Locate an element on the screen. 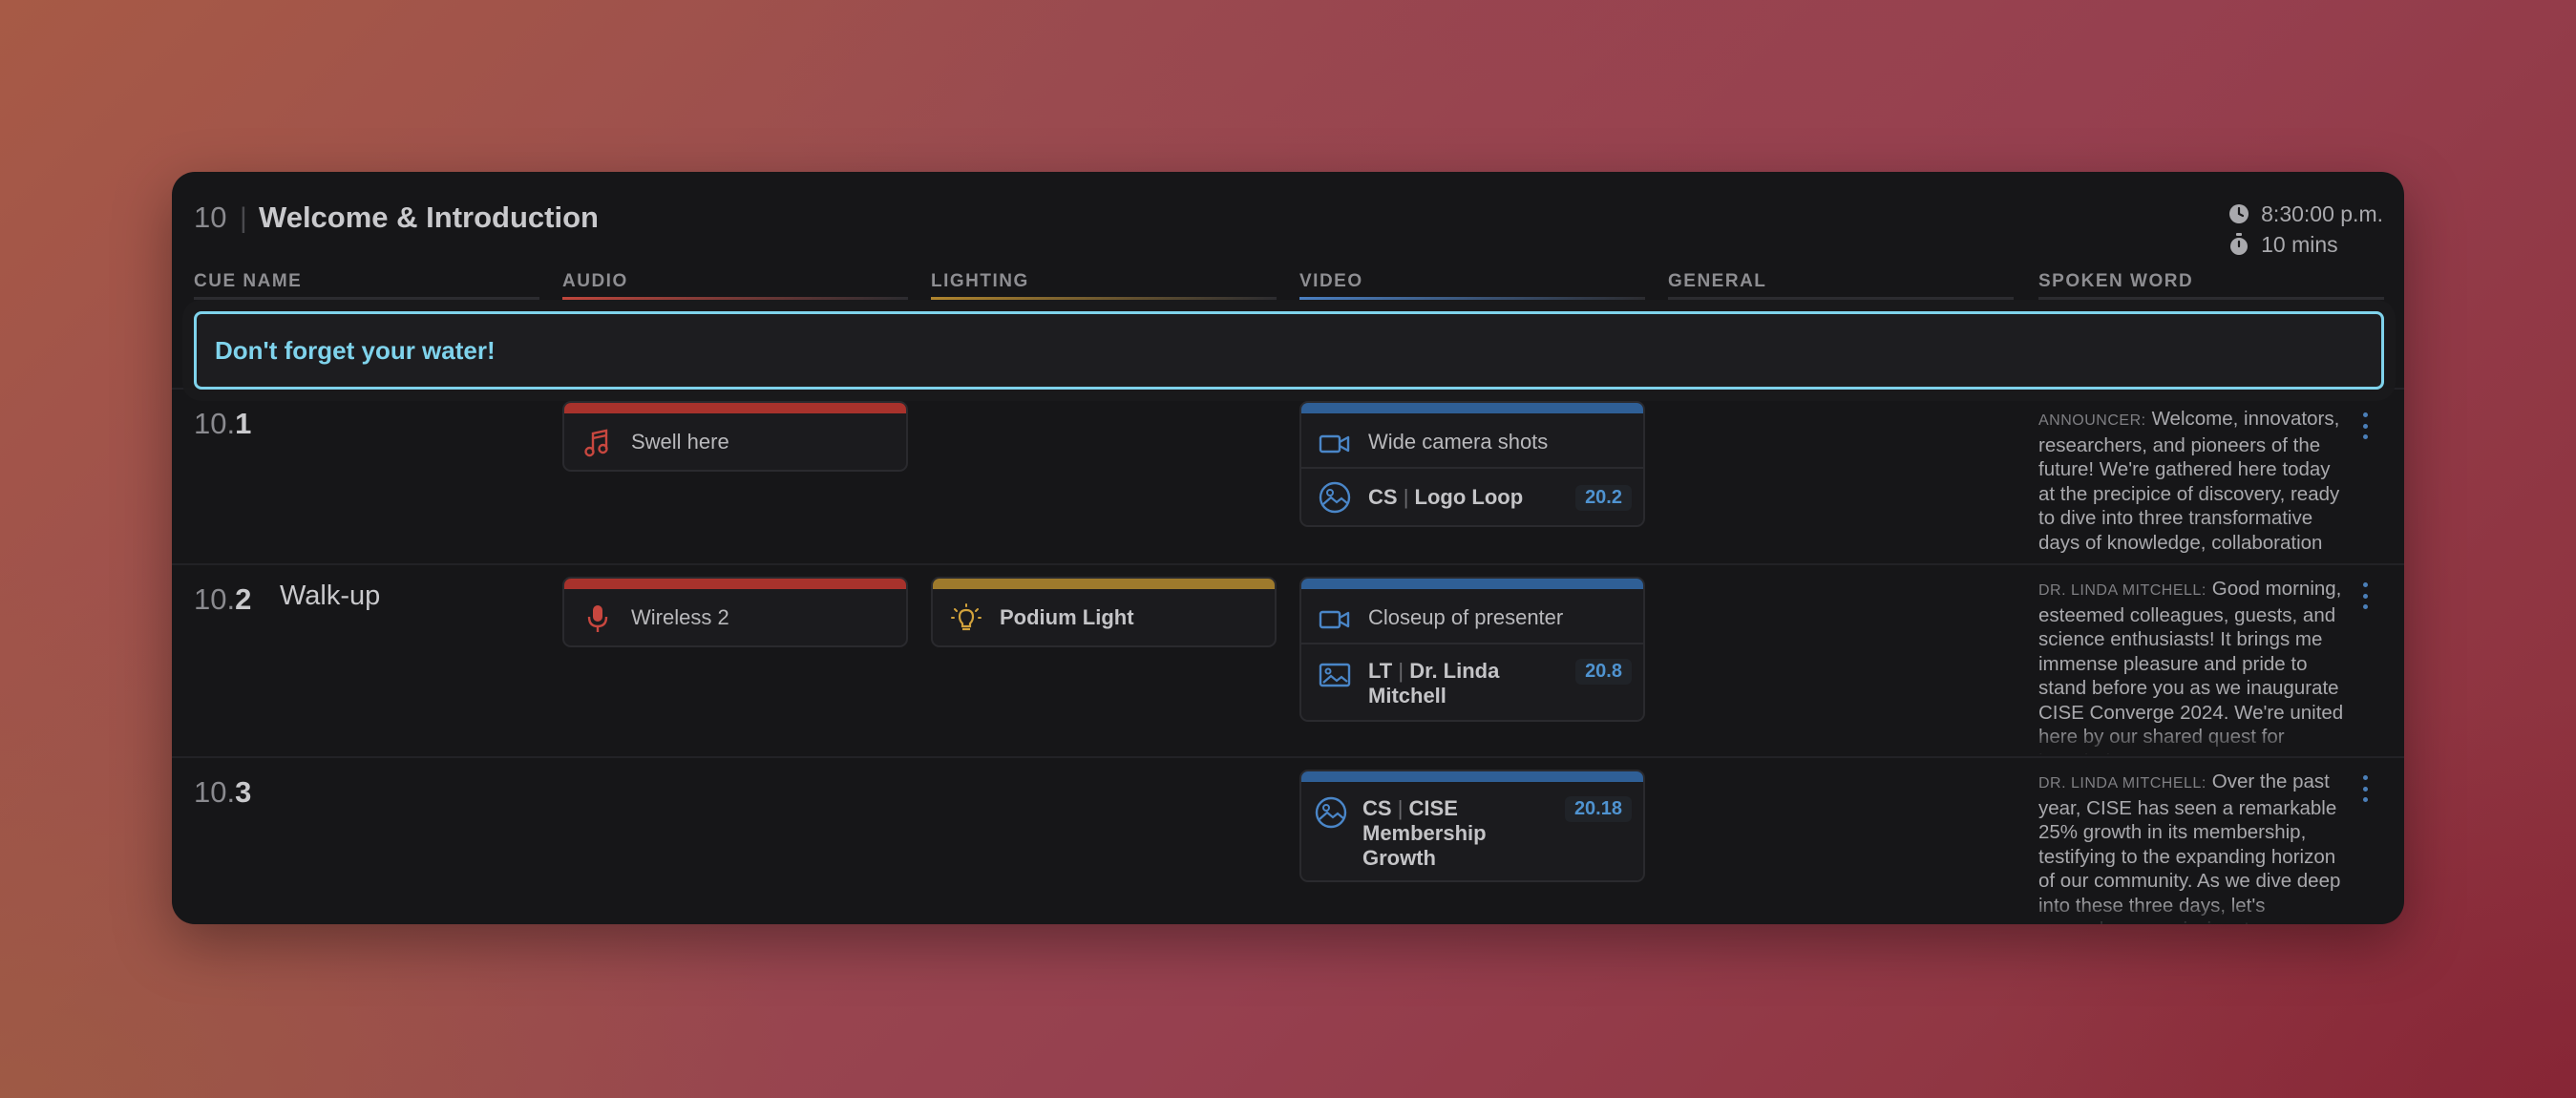 Image resolution: width=2576 pixels, height=1098 pixels. audio-cue-chip: Swell here is located at coordinates (735, 436).